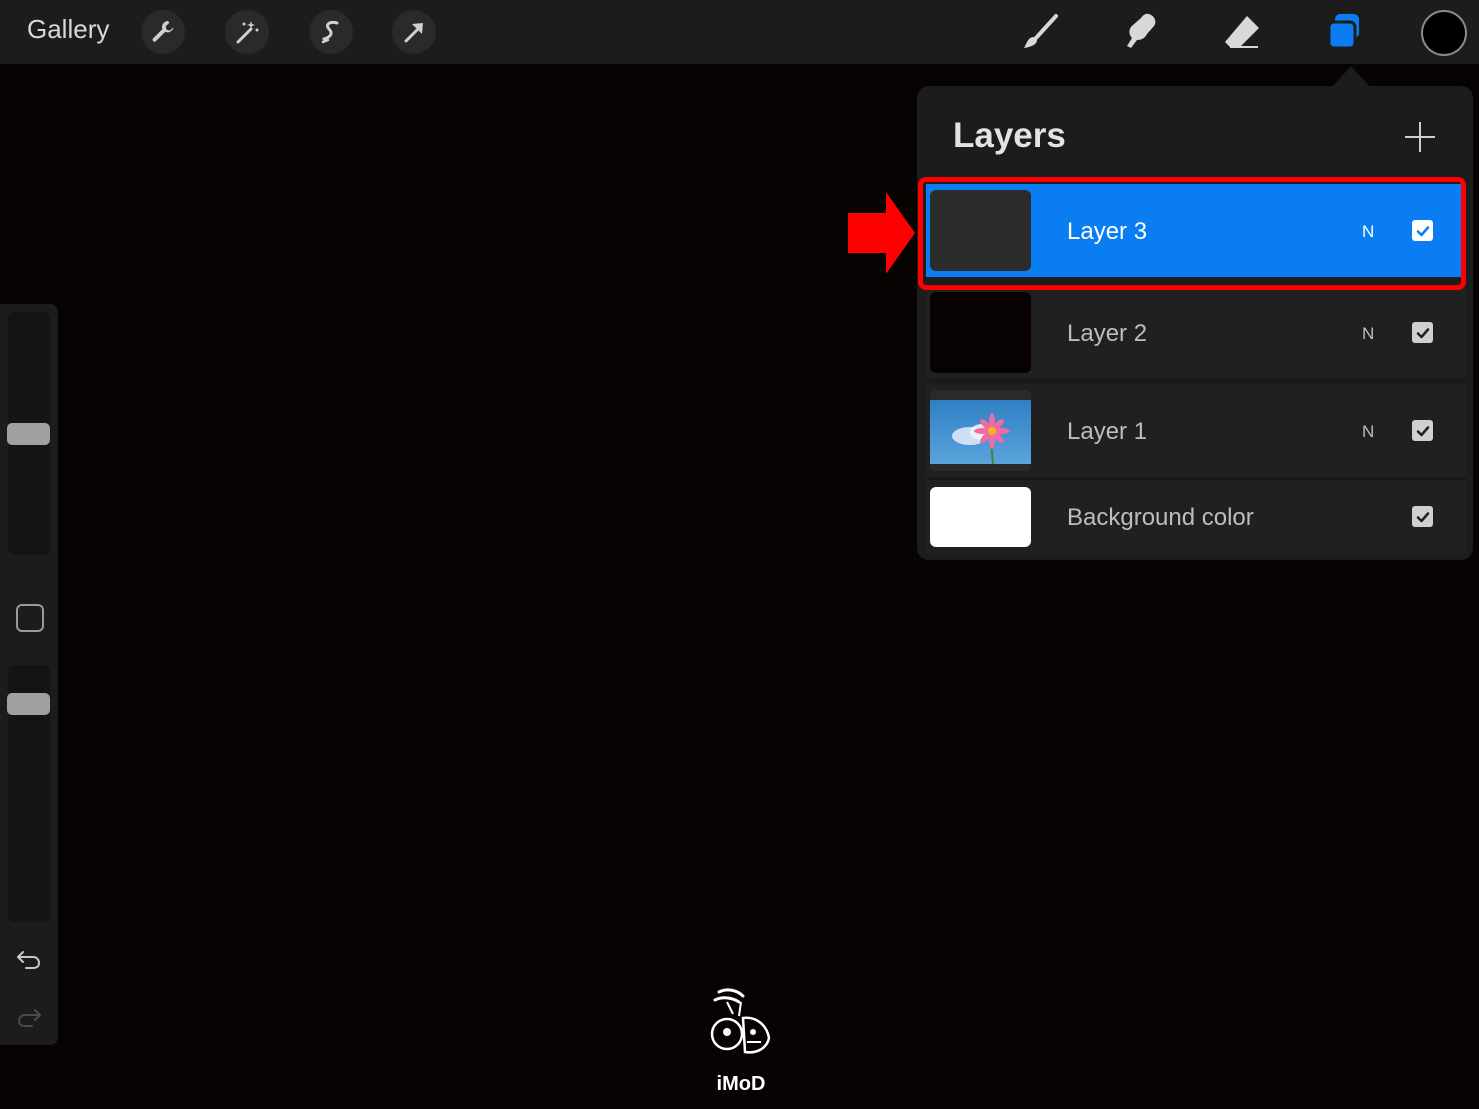 The width and height of the screenshot is (1479, 1109). What do you see at coordinates (1444, 33) in the screenshot?
I see `color-swatch` at bounding box center [1444, 33].